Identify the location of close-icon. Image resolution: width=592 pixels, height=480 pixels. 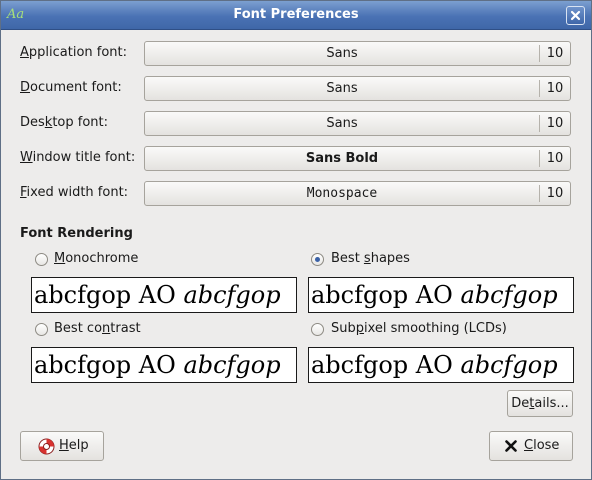
(575, 15).